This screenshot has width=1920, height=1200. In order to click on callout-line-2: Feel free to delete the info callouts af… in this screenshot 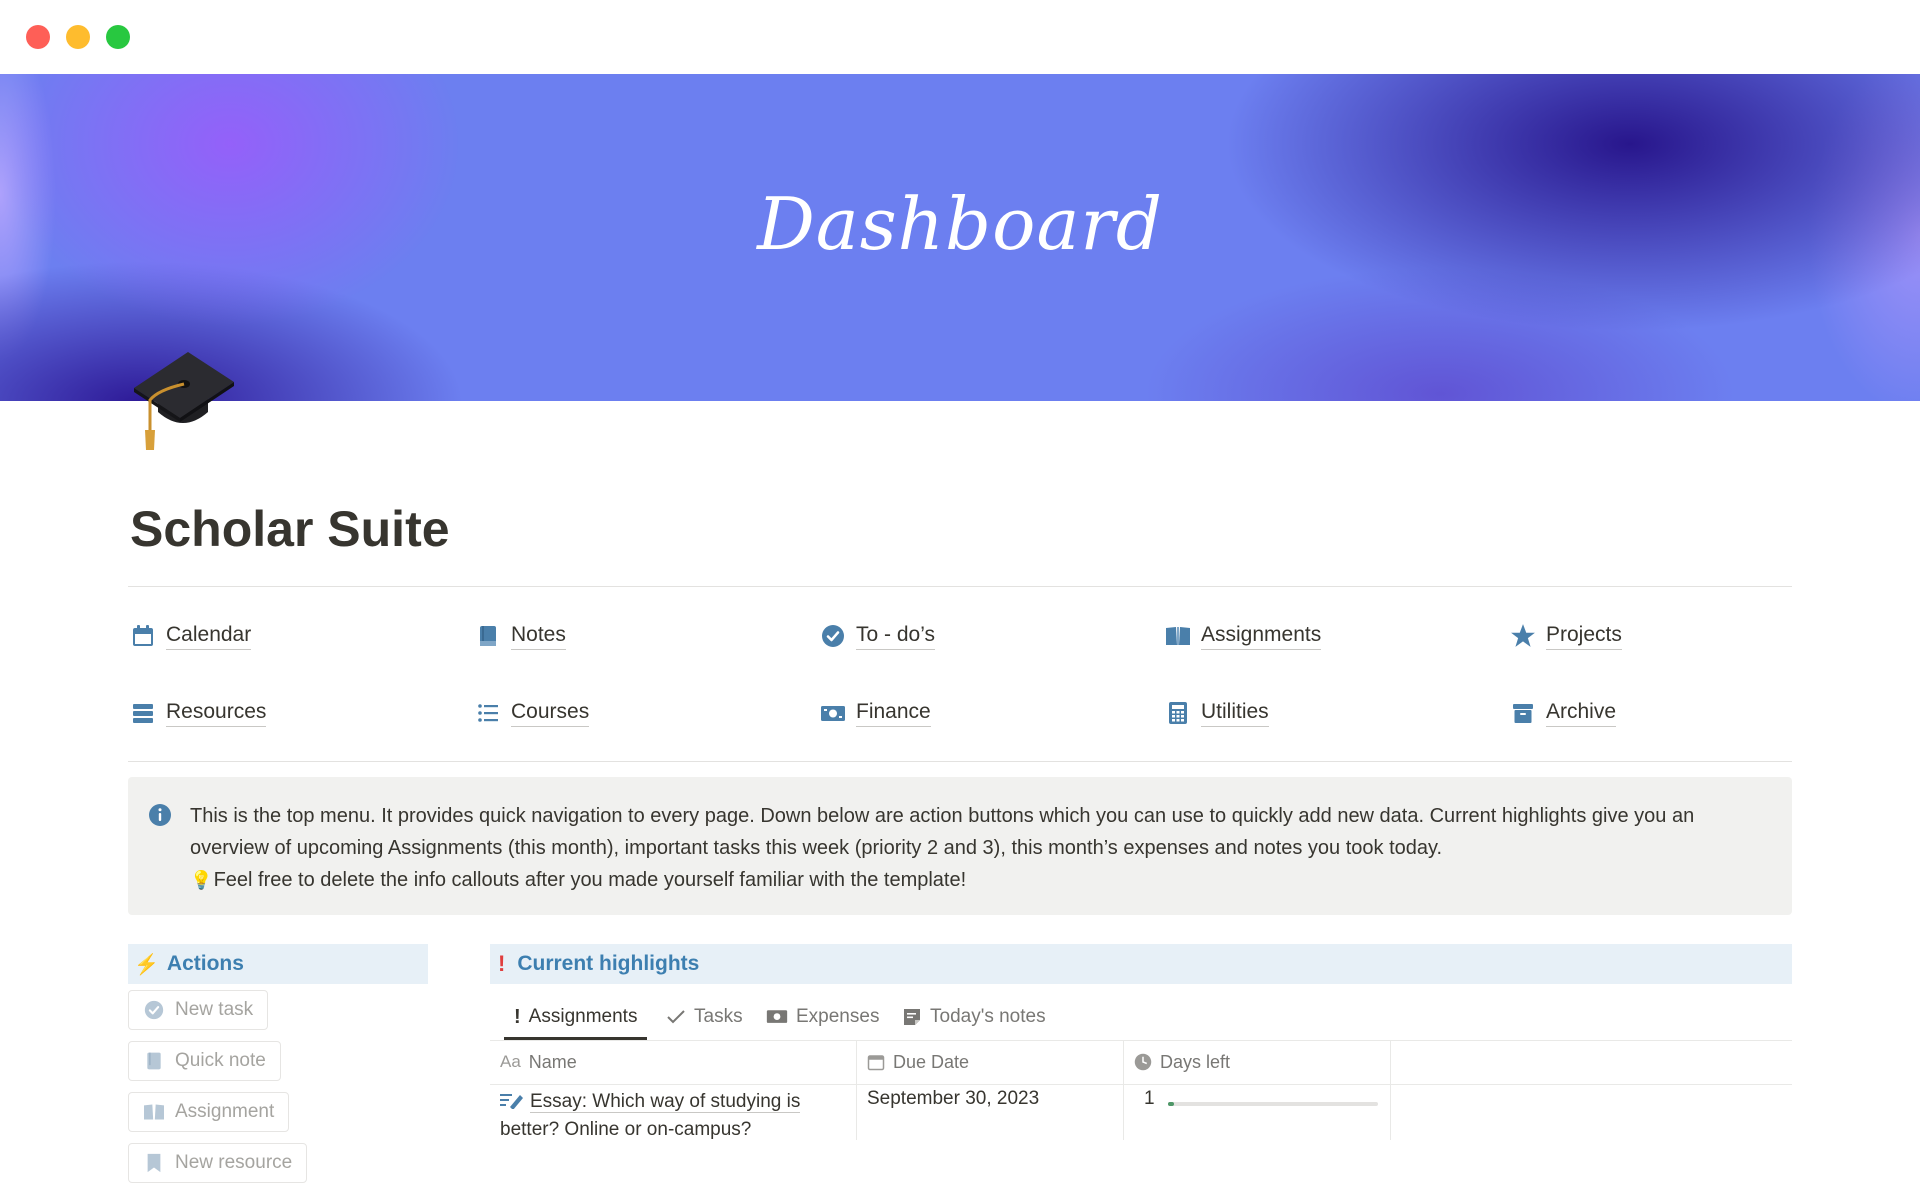, I will do `click(590, 880)`.